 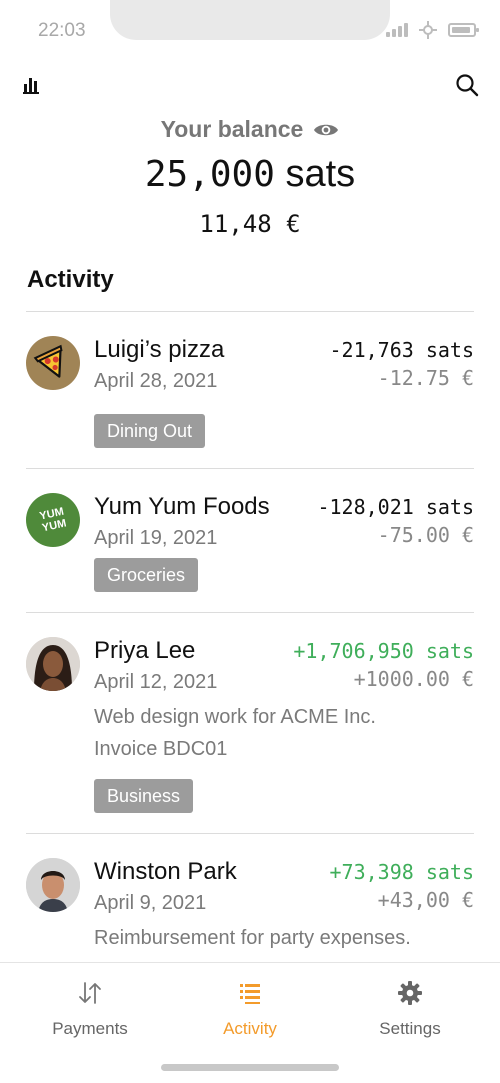 I want to click on pizza-icon, so click(x=53, y=363).